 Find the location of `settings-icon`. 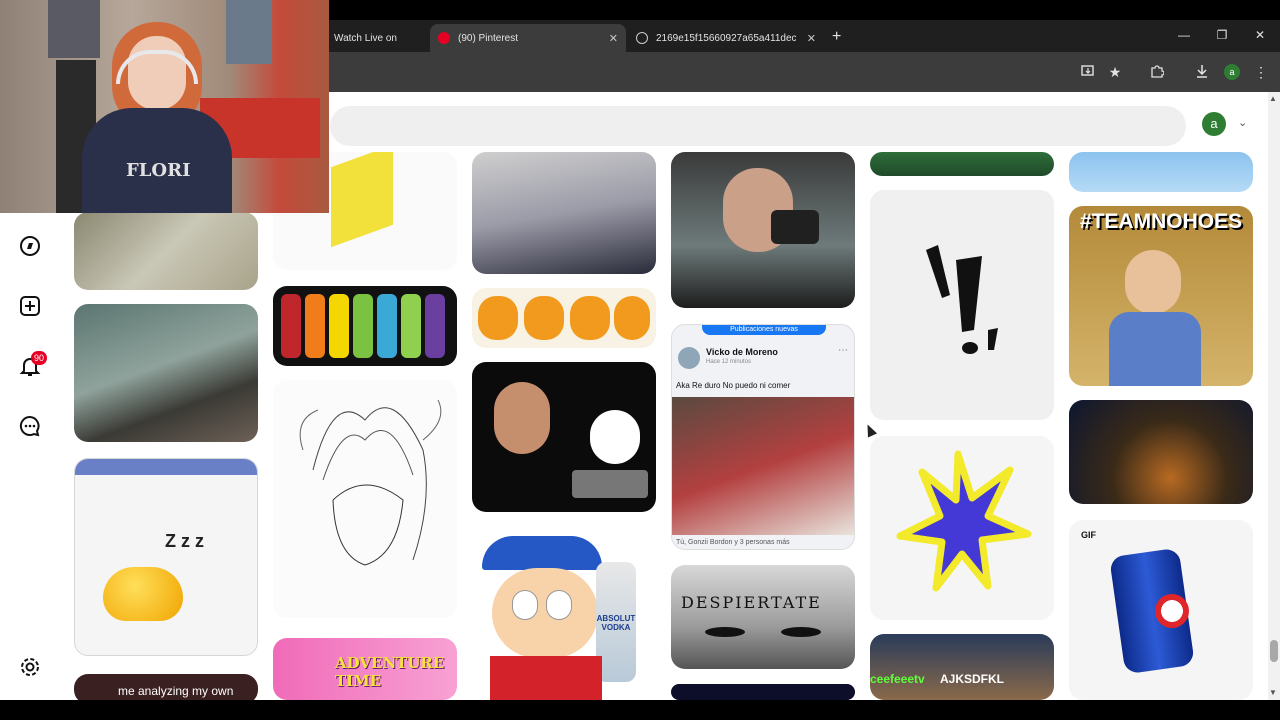

settings-icon is located at coordinates (30, 667).